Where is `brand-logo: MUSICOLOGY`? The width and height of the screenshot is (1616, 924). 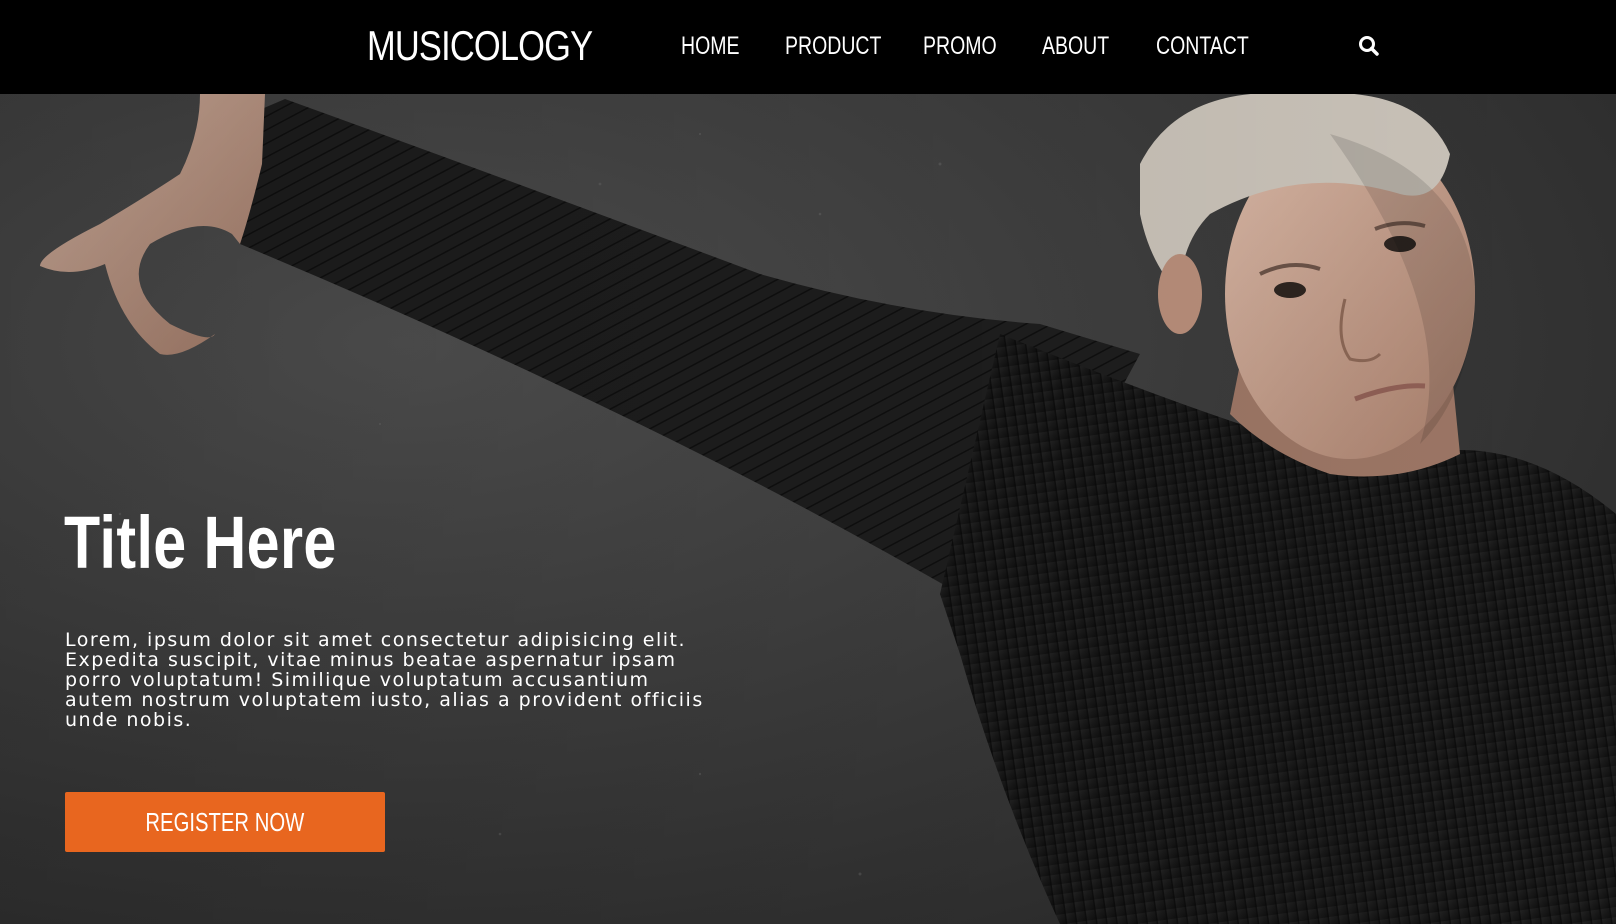 brand-logo: MUSICOLOGY is located at coordinates (480, 46).